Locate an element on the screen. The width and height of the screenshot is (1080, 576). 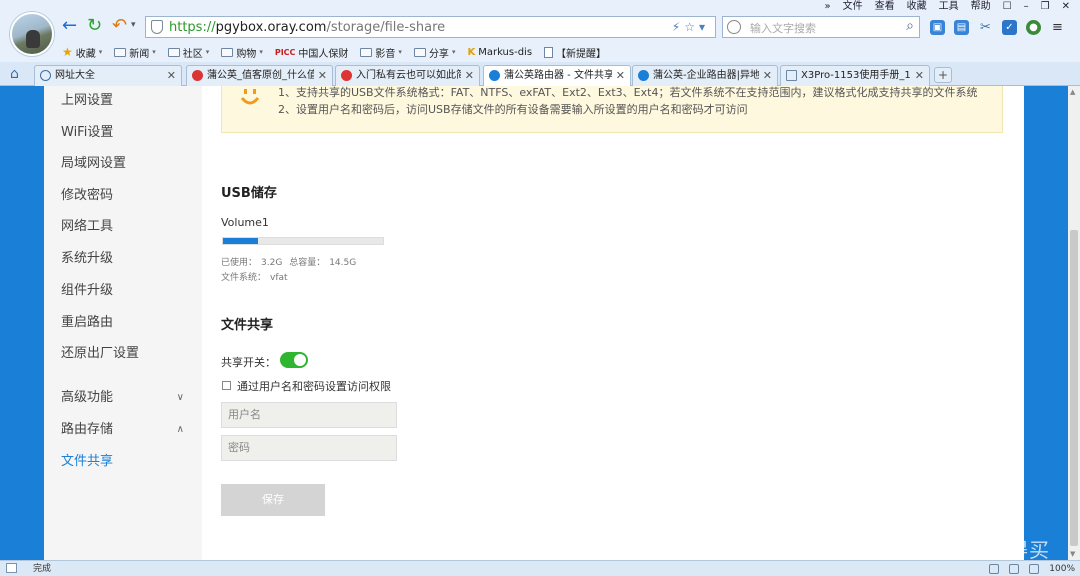
toggle-knob is located at coordinates (300, 360).